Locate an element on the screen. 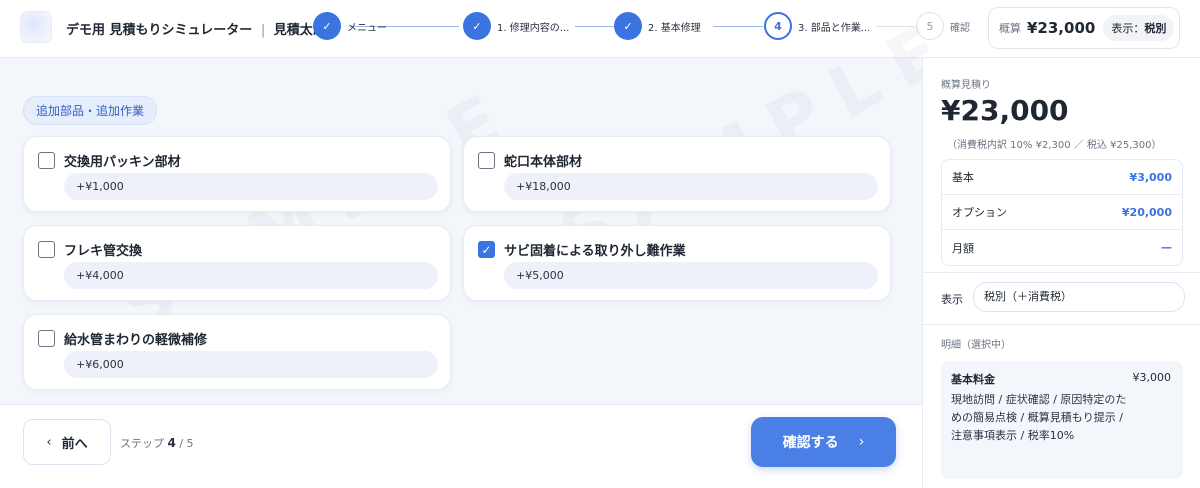 The height and width of the screenshot is (488, 1200). confirm-button: 確認する › is located at coordinates (823, 442).